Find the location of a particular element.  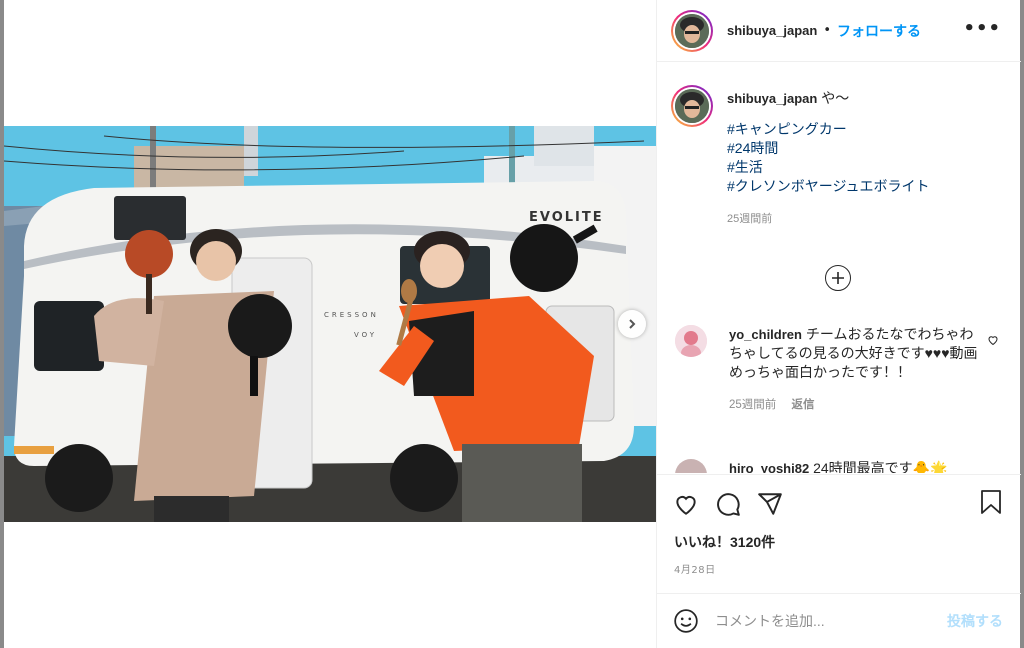

more-options-button: ••• is located at coordinates (982, 28).